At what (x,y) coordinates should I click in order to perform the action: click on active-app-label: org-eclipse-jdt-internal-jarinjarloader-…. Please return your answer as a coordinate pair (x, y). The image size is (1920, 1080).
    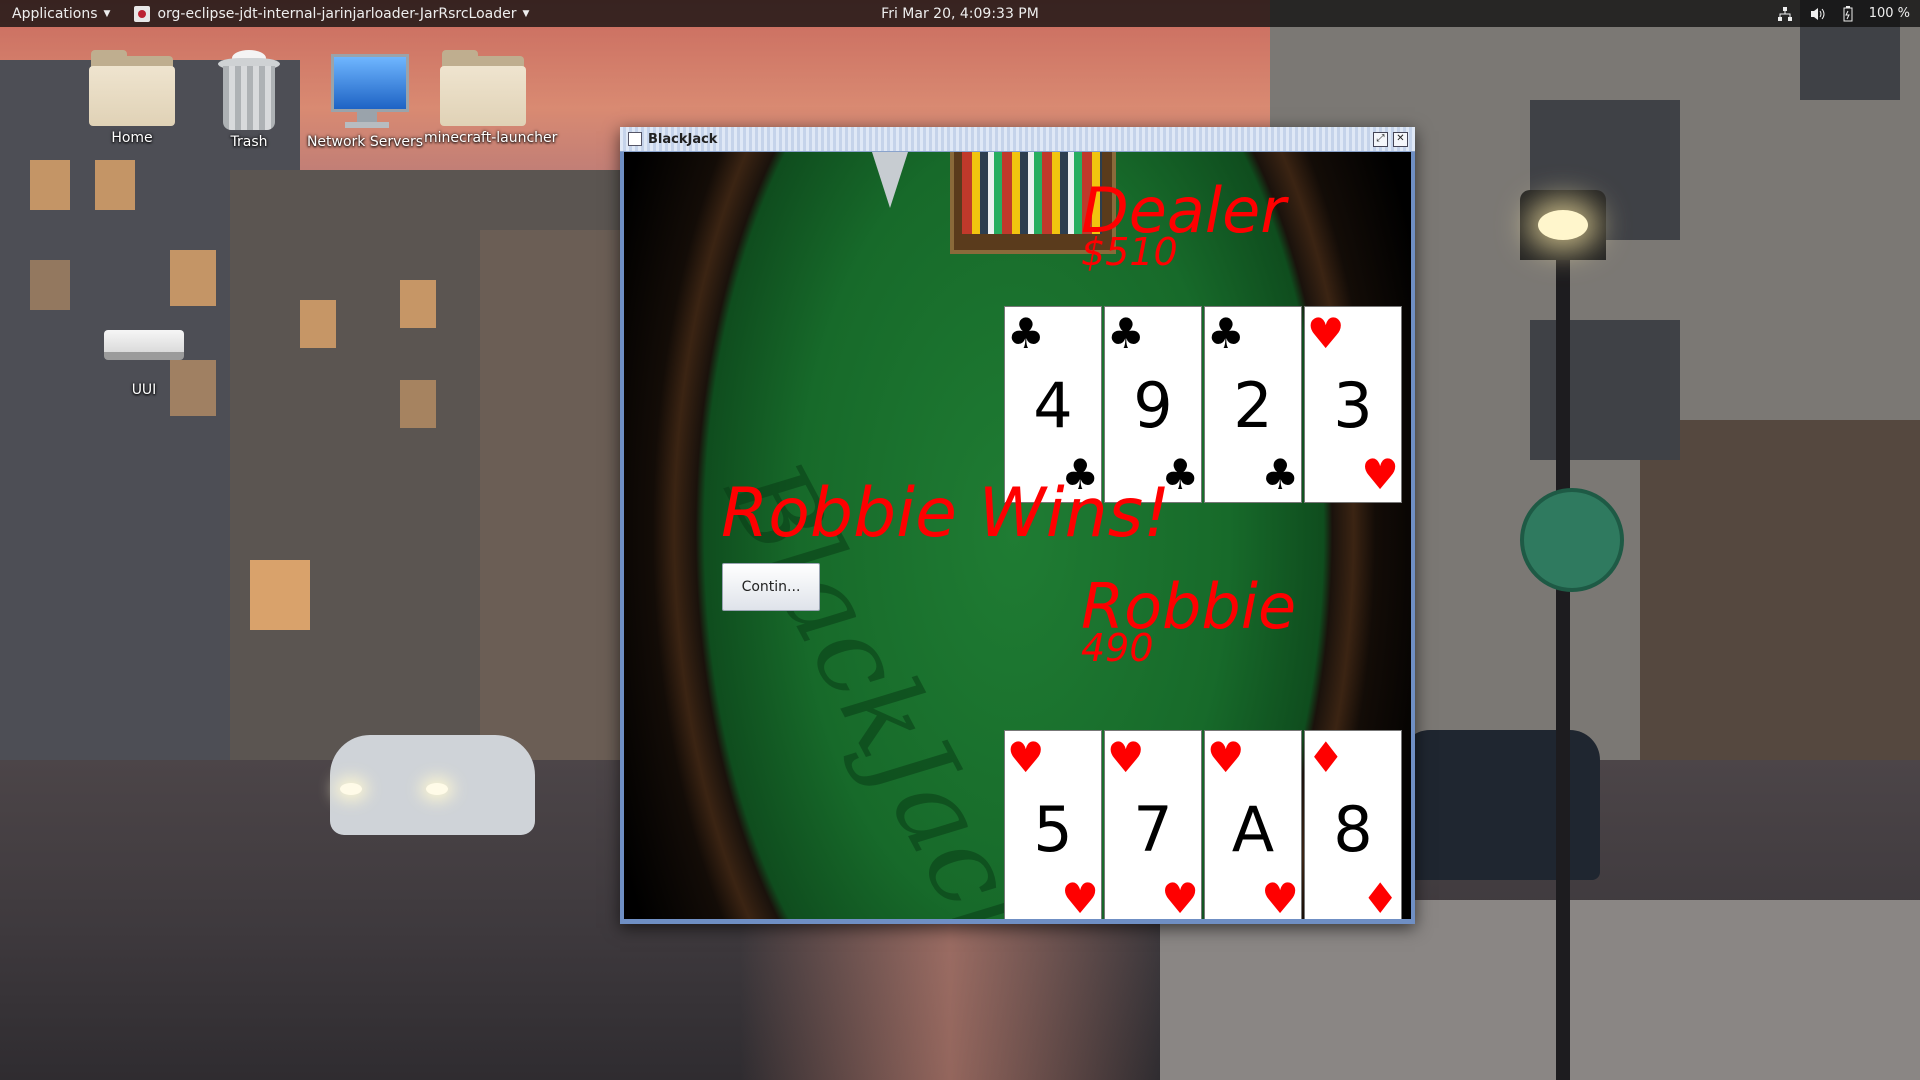
    Looking at the image, I should click on (337, 13).